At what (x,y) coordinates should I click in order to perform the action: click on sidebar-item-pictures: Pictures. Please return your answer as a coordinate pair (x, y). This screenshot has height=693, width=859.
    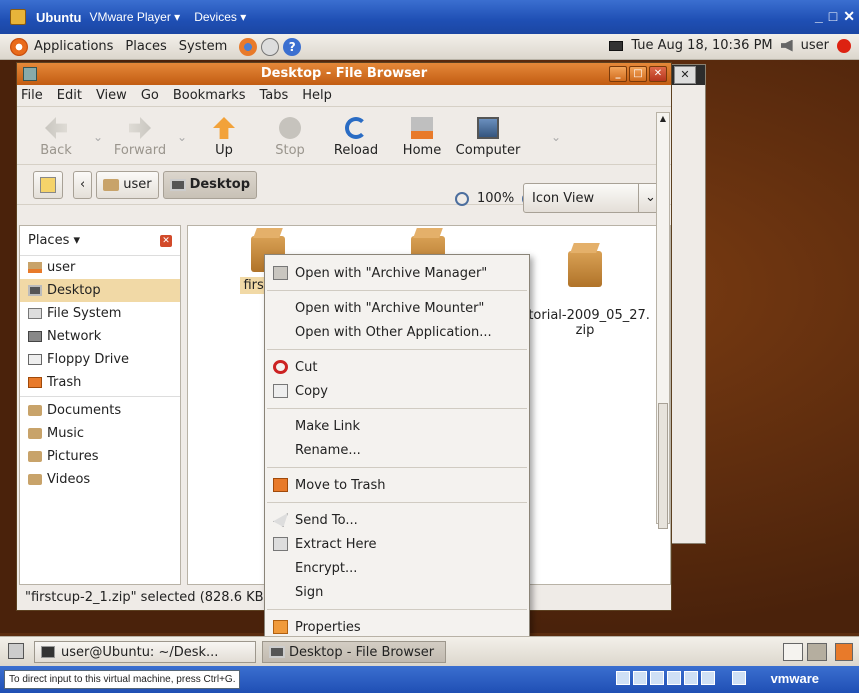
    Looking at the image, I should click on (100, 456).